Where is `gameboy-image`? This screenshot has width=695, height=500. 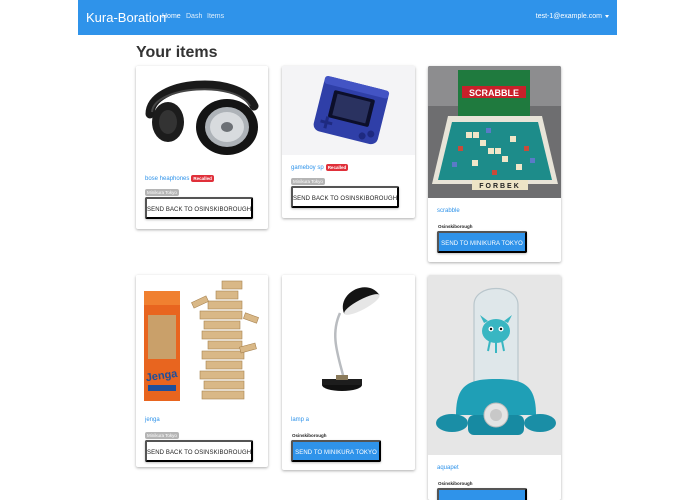
gameboy-image is located at coordinates (348, 110).